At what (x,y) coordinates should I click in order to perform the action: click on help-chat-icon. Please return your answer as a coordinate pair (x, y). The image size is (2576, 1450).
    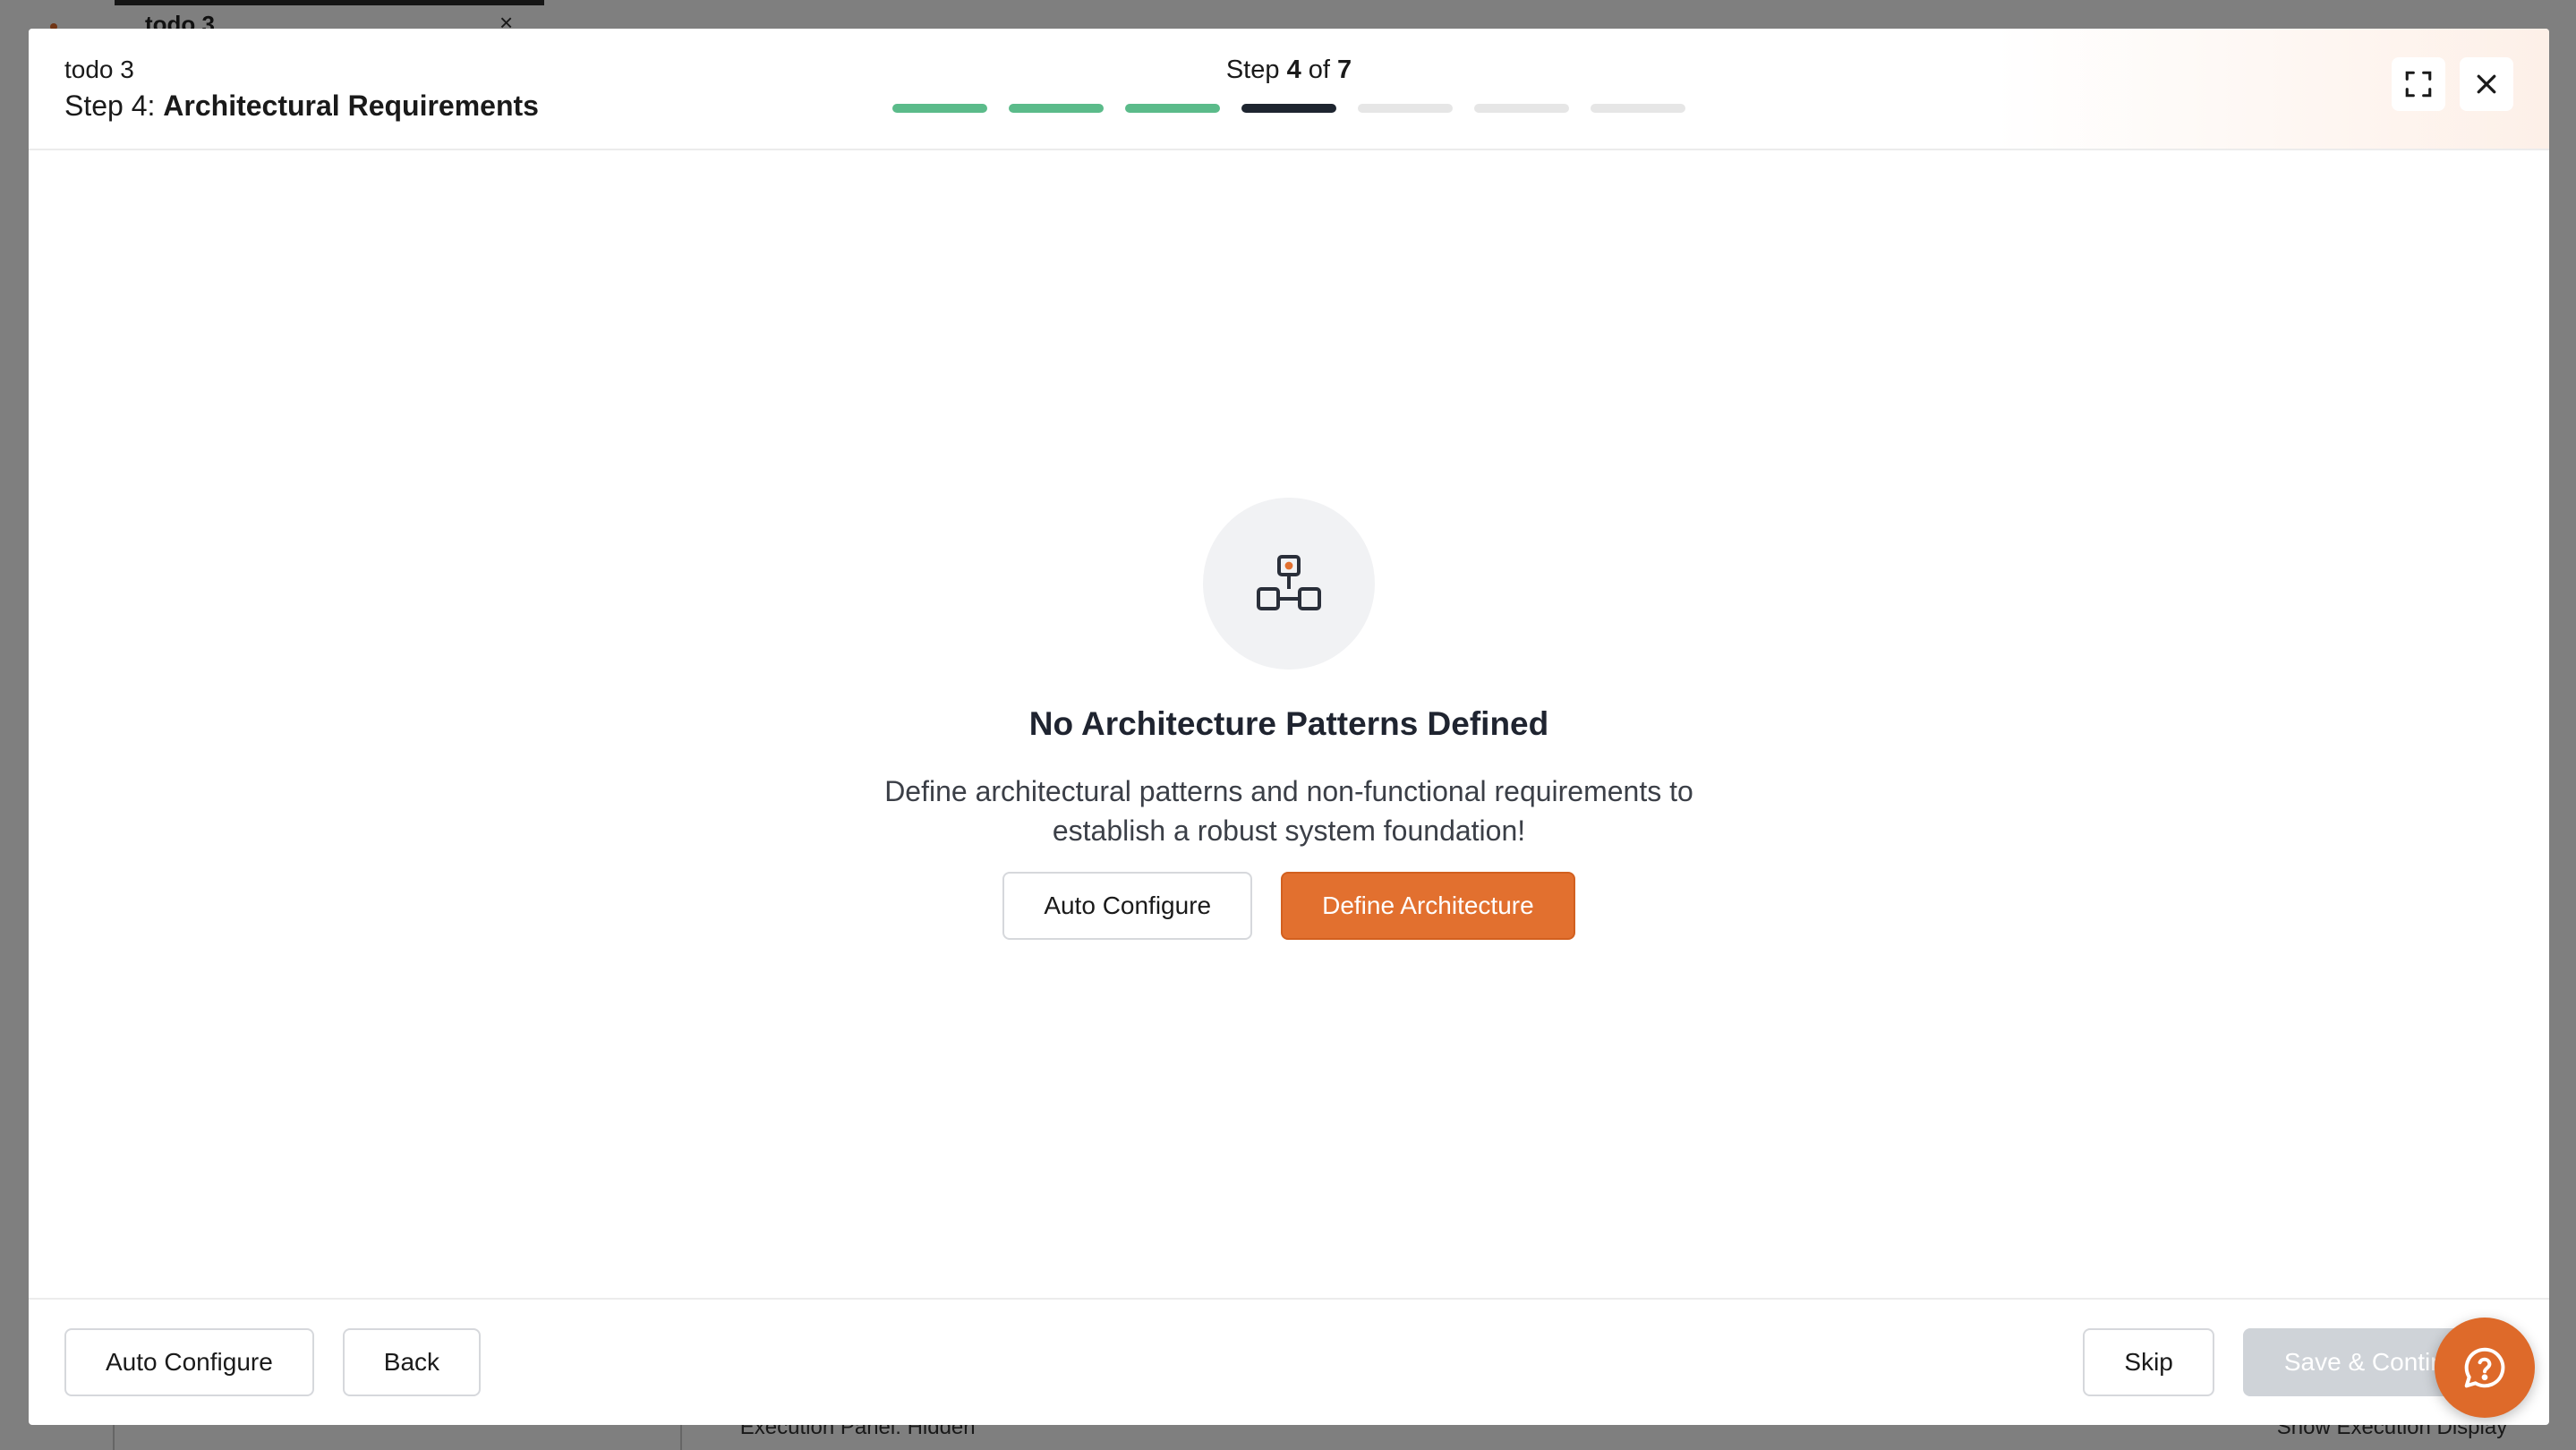
    Looking at the image, I should click on (2484, 1367).